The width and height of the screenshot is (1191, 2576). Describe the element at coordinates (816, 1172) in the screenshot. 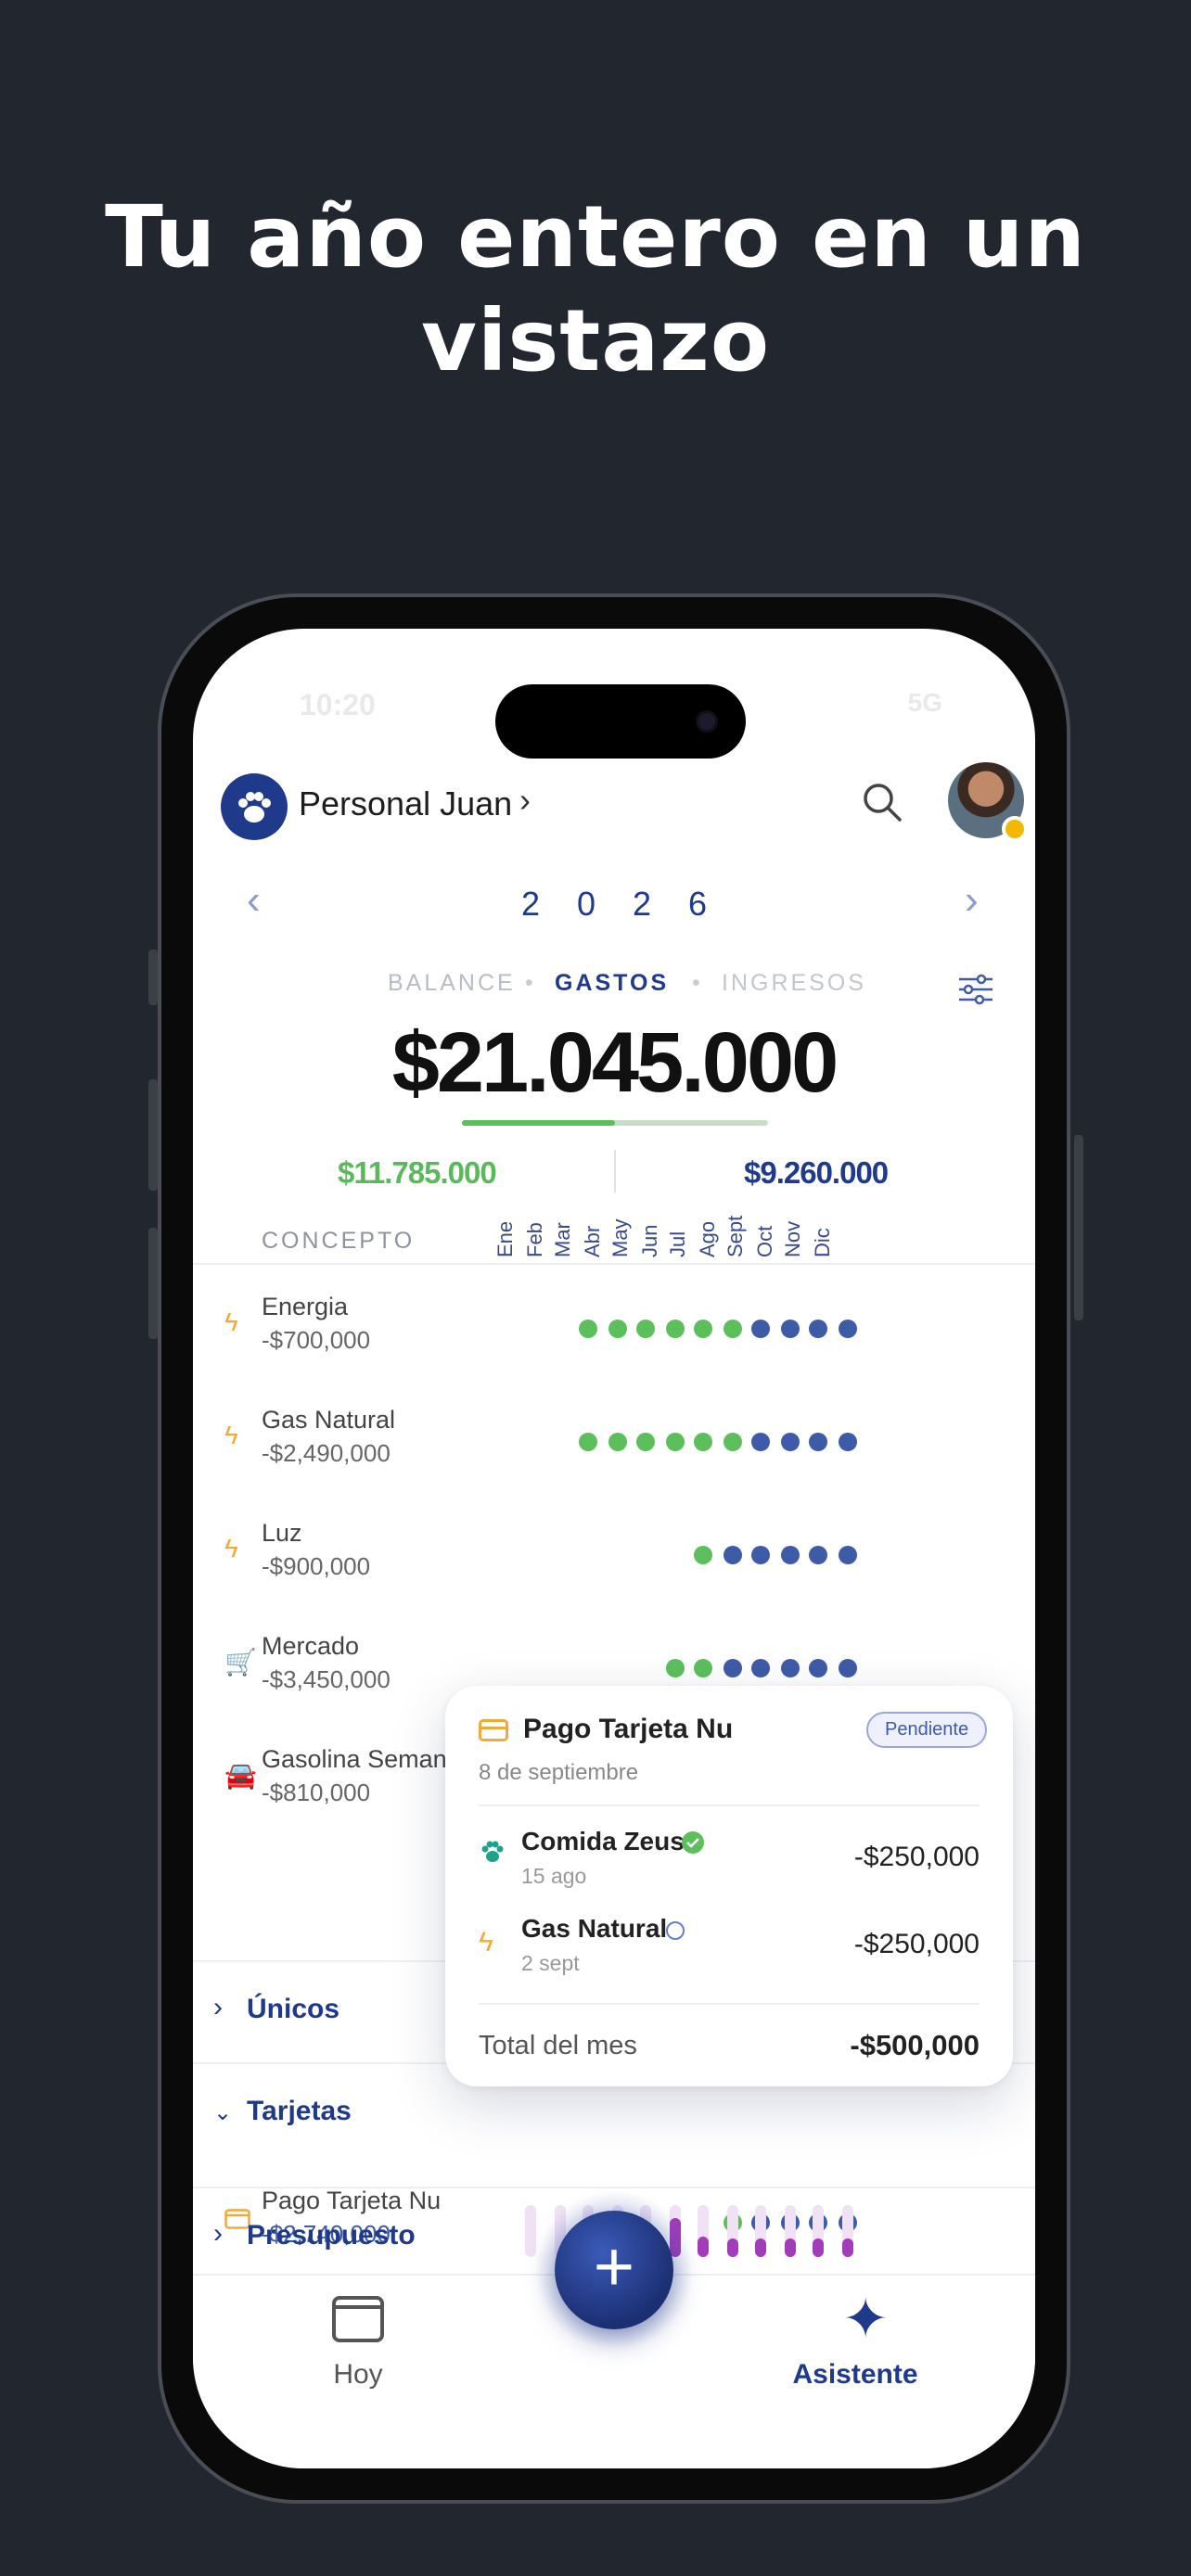

I see `pending-amount: $9.260.000` at that location.